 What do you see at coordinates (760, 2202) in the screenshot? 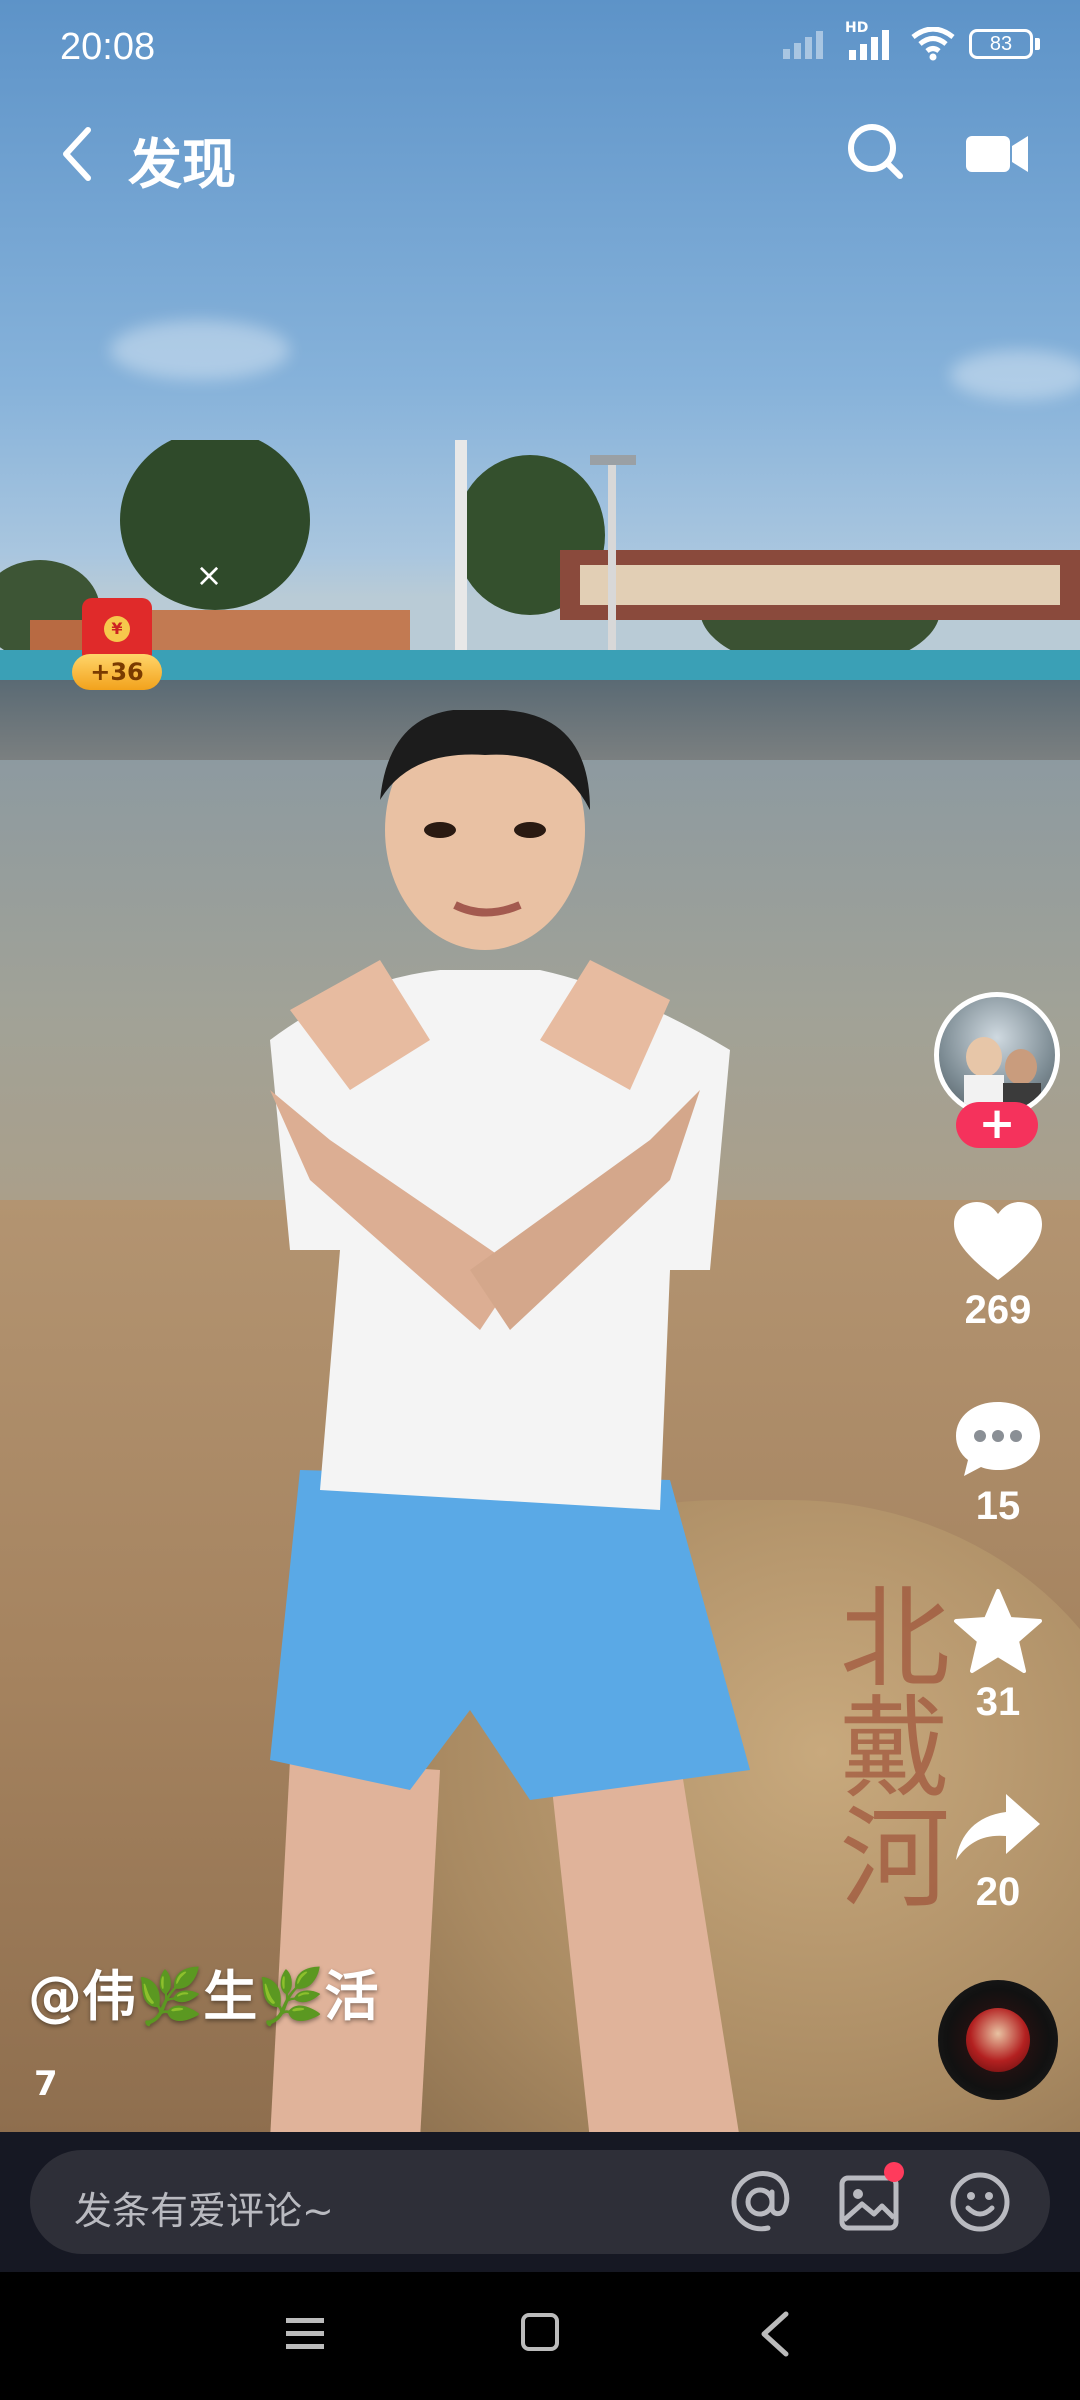
I see `at-mention-icon` at bounding box center [760, 2202].